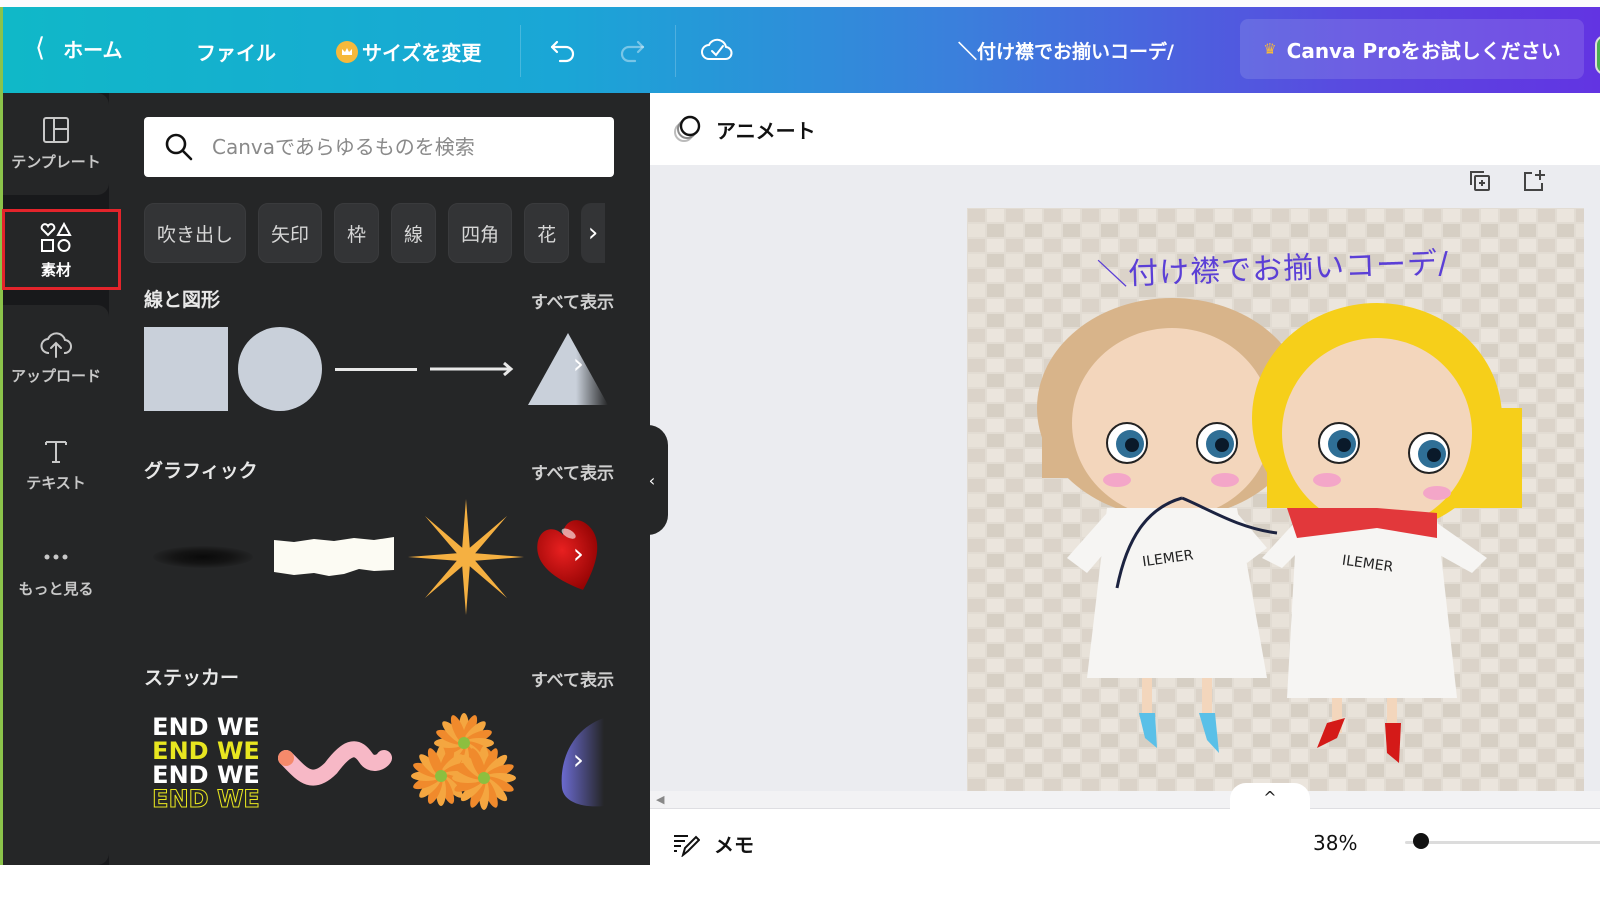 The height and width of the screenshot is (900, 1600). What do you see at coordinates (1270, 49) in the screenshot?
I see `crown-icon: ♛` at bounding box center [1270, 49].